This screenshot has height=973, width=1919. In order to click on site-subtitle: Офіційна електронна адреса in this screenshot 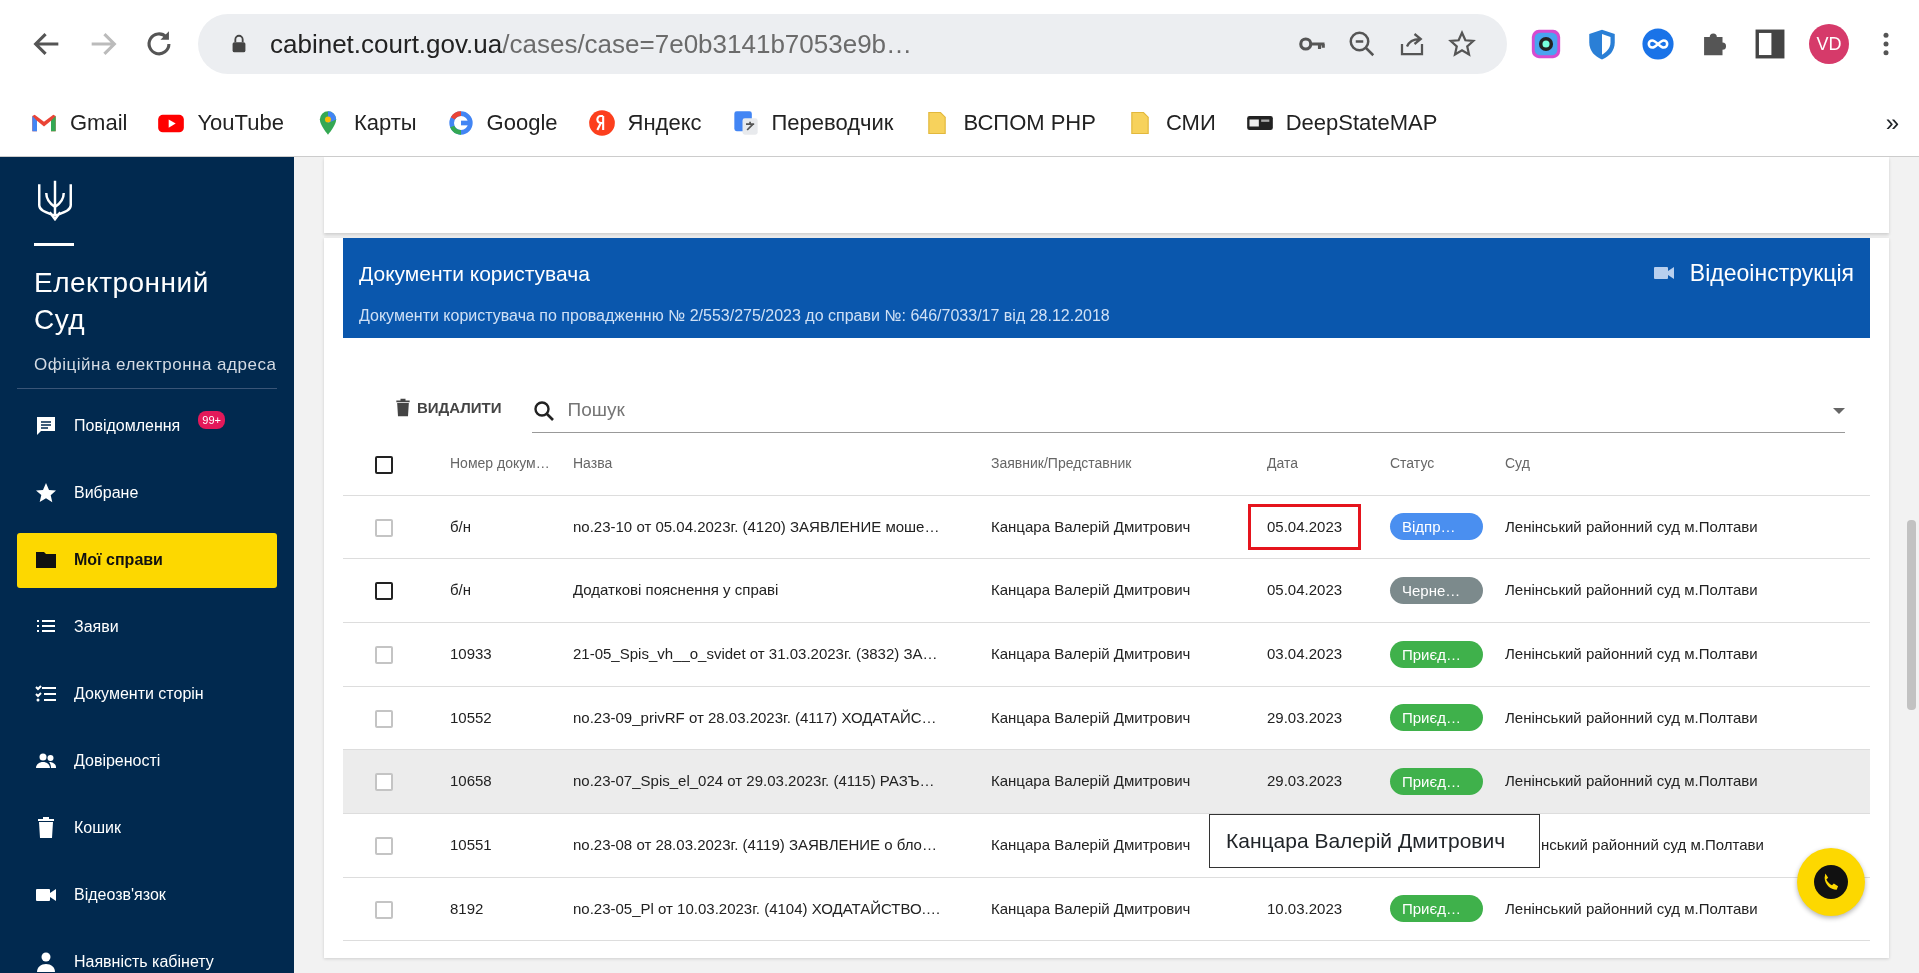, I will do `click(155, 365)`.